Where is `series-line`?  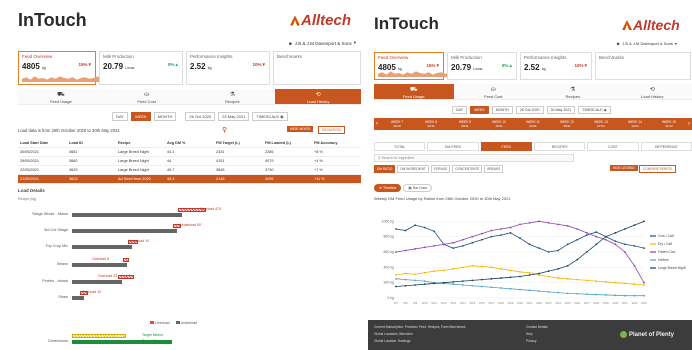 series-line is located at coordinates (519, 287).